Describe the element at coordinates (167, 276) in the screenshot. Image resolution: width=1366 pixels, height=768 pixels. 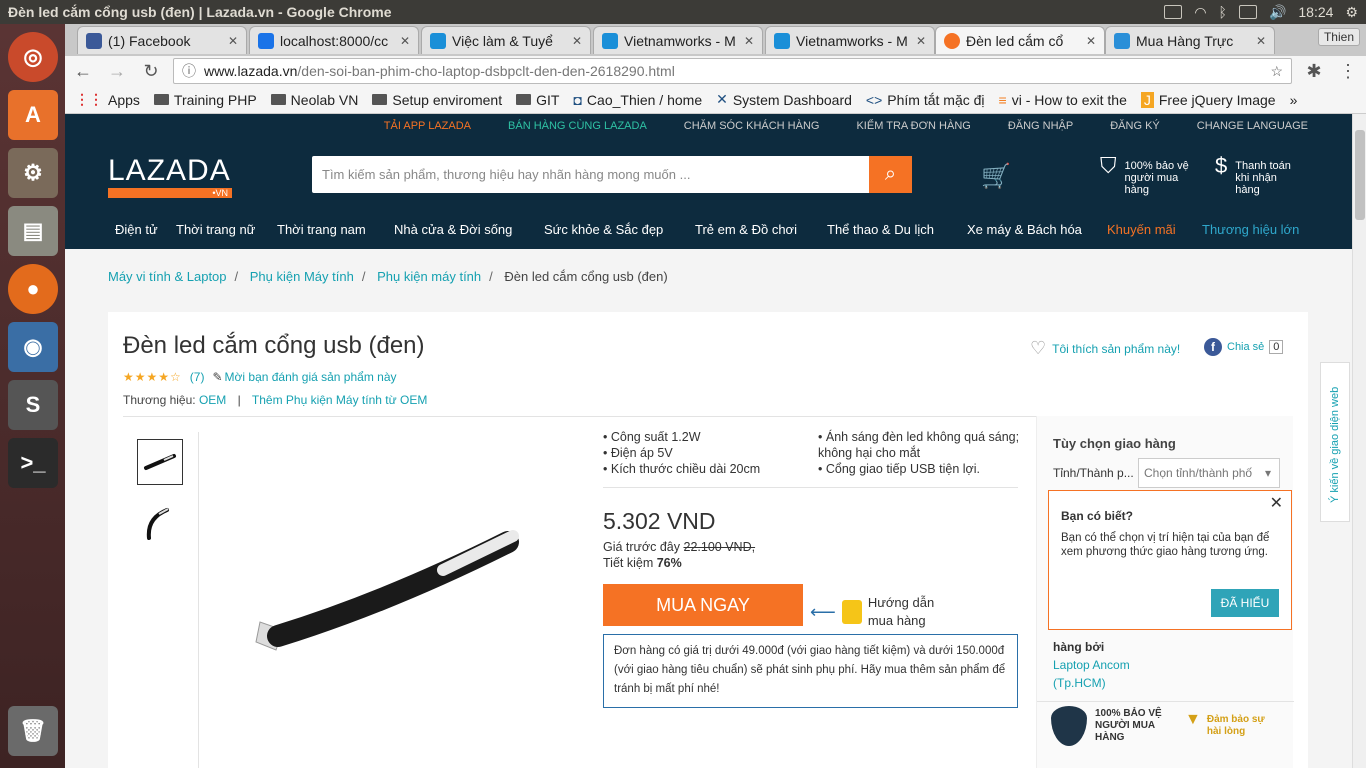
I see `breadcrumb-item: Máy vi tính & Laptop` at that location.